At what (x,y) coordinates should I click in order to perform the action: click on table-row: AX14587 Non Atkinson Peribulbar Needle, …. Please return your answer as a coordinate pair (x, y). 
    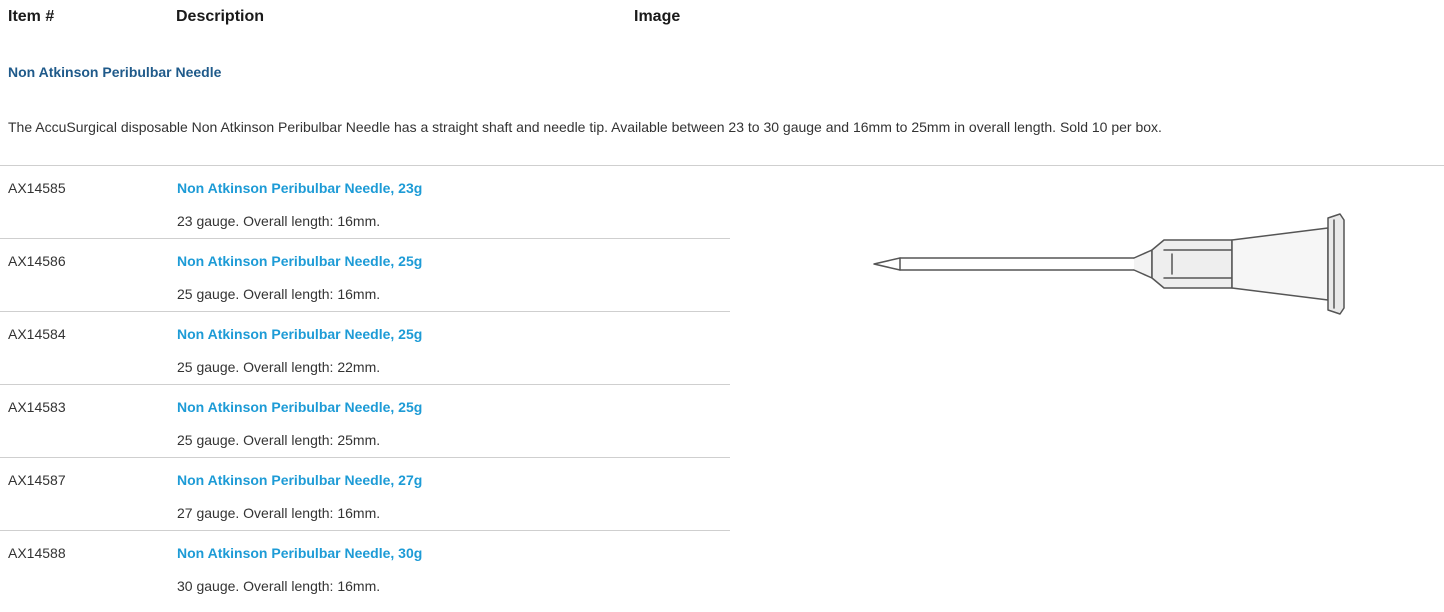
    Looking at the image, I should click on (365, 494).